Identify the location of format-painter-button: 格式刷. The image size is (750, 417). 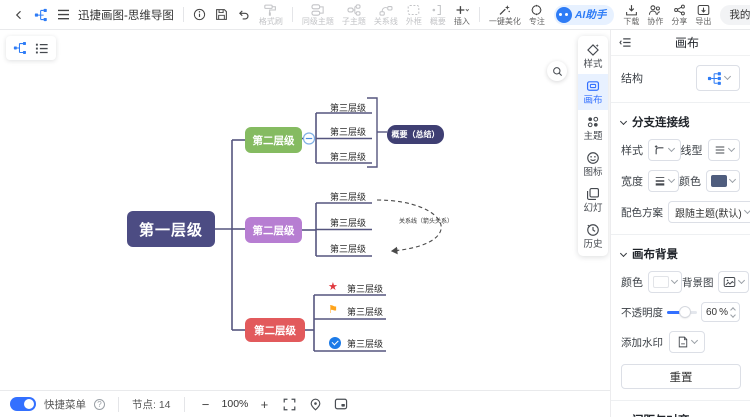
(271, 15).